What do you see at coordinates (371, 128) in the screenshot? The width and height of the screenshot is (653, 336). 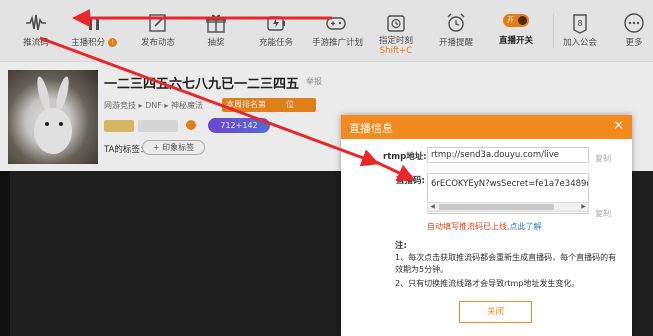 I see `dialog-title: 直播信息` at bounding box center [371, 128].